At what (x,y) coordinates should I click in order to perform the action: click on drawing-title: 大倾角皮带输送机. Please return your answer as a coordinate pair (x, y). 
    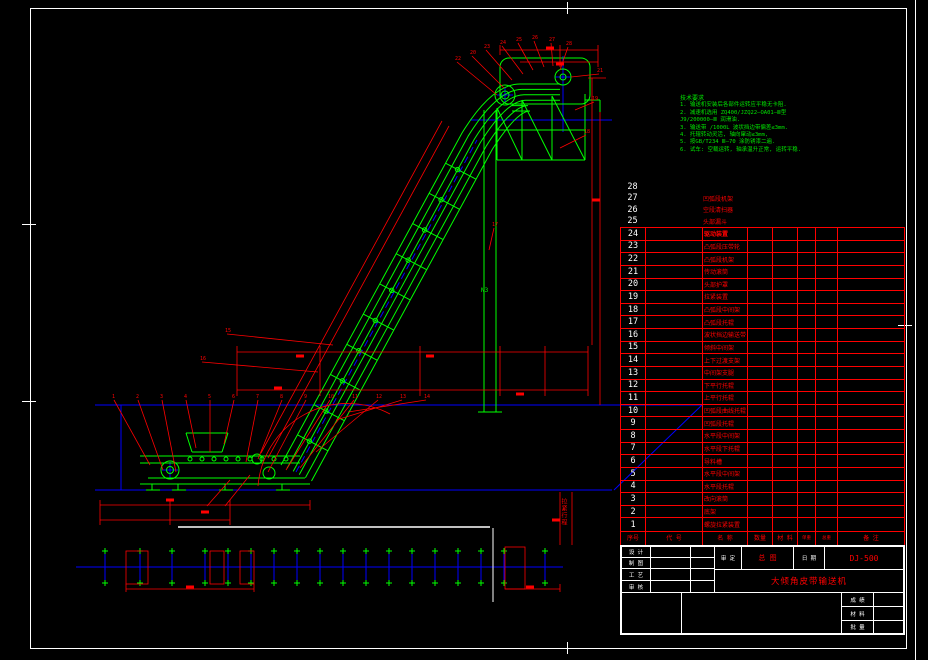
    Looking at the image, I should click on (809, 581).